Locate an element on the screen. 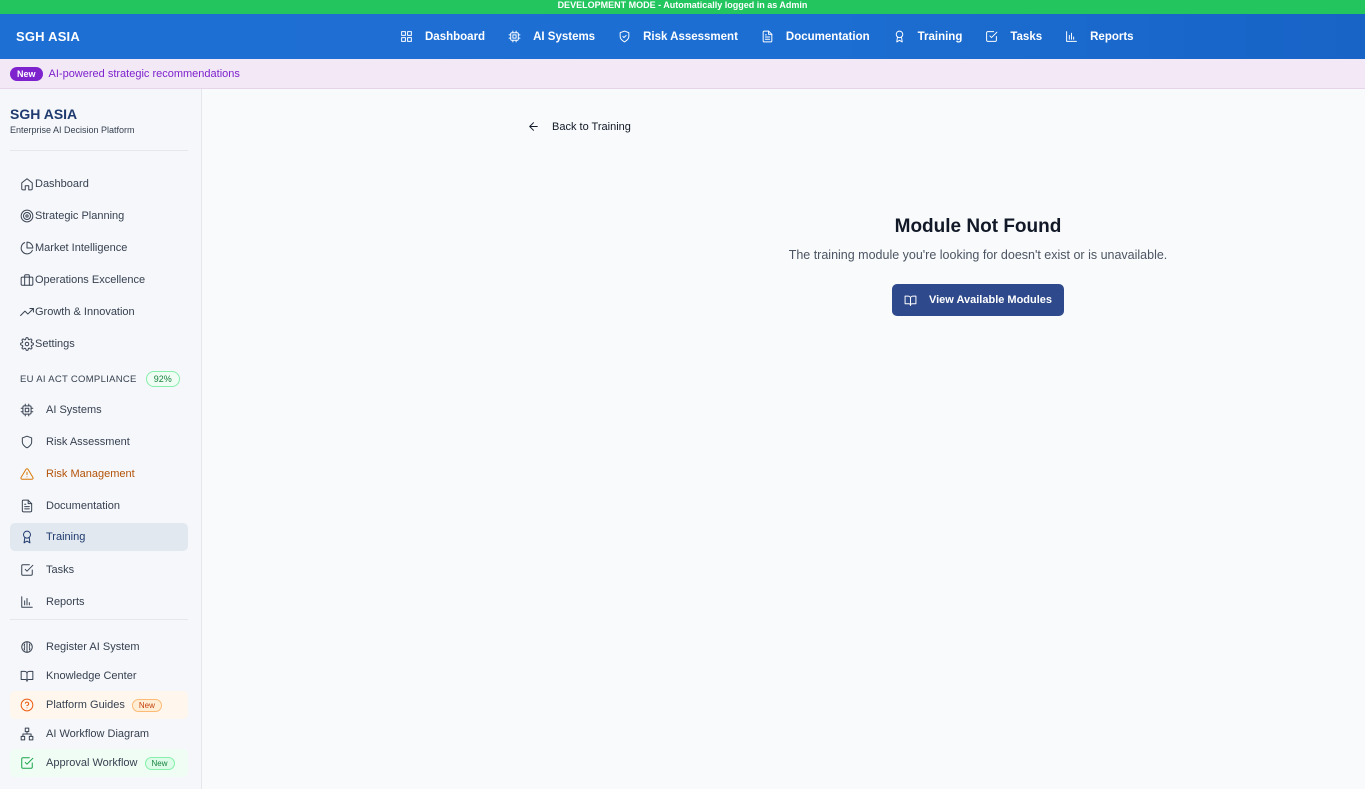 The width and height of the screenshot is (1365, 789). topnav-item-label: Tasks is located at coordinates (1026, 36).